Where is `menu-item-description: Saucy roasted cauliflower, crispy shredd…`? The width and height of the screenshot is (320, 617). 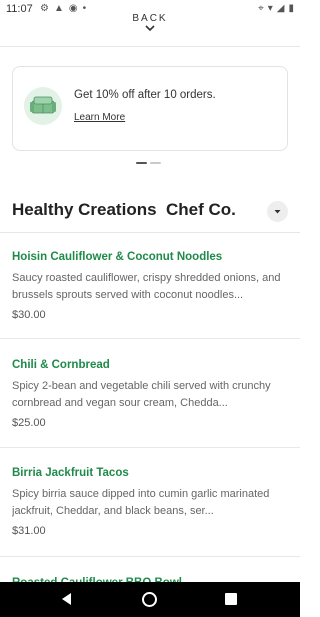 menu-item-description: Saucy roasted cauliflower, crispy shredd… is located at coordinates (146, 286).